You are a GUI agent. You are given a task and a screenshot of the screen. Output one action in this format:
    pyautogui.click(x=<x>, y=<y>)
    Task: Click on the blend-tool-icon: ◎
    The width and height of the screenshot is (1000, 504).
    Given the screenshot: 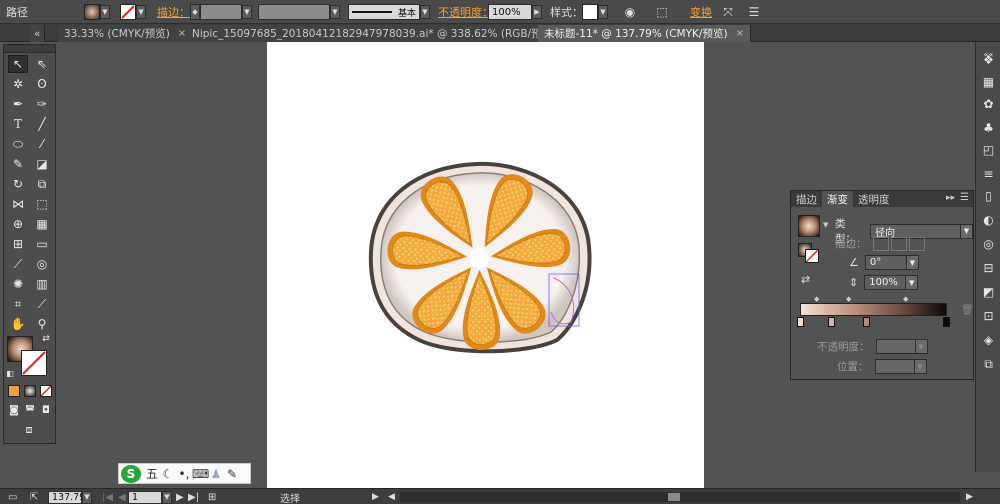 What is the action you would take?
    pyautogui.click(x=42, y=264)
    